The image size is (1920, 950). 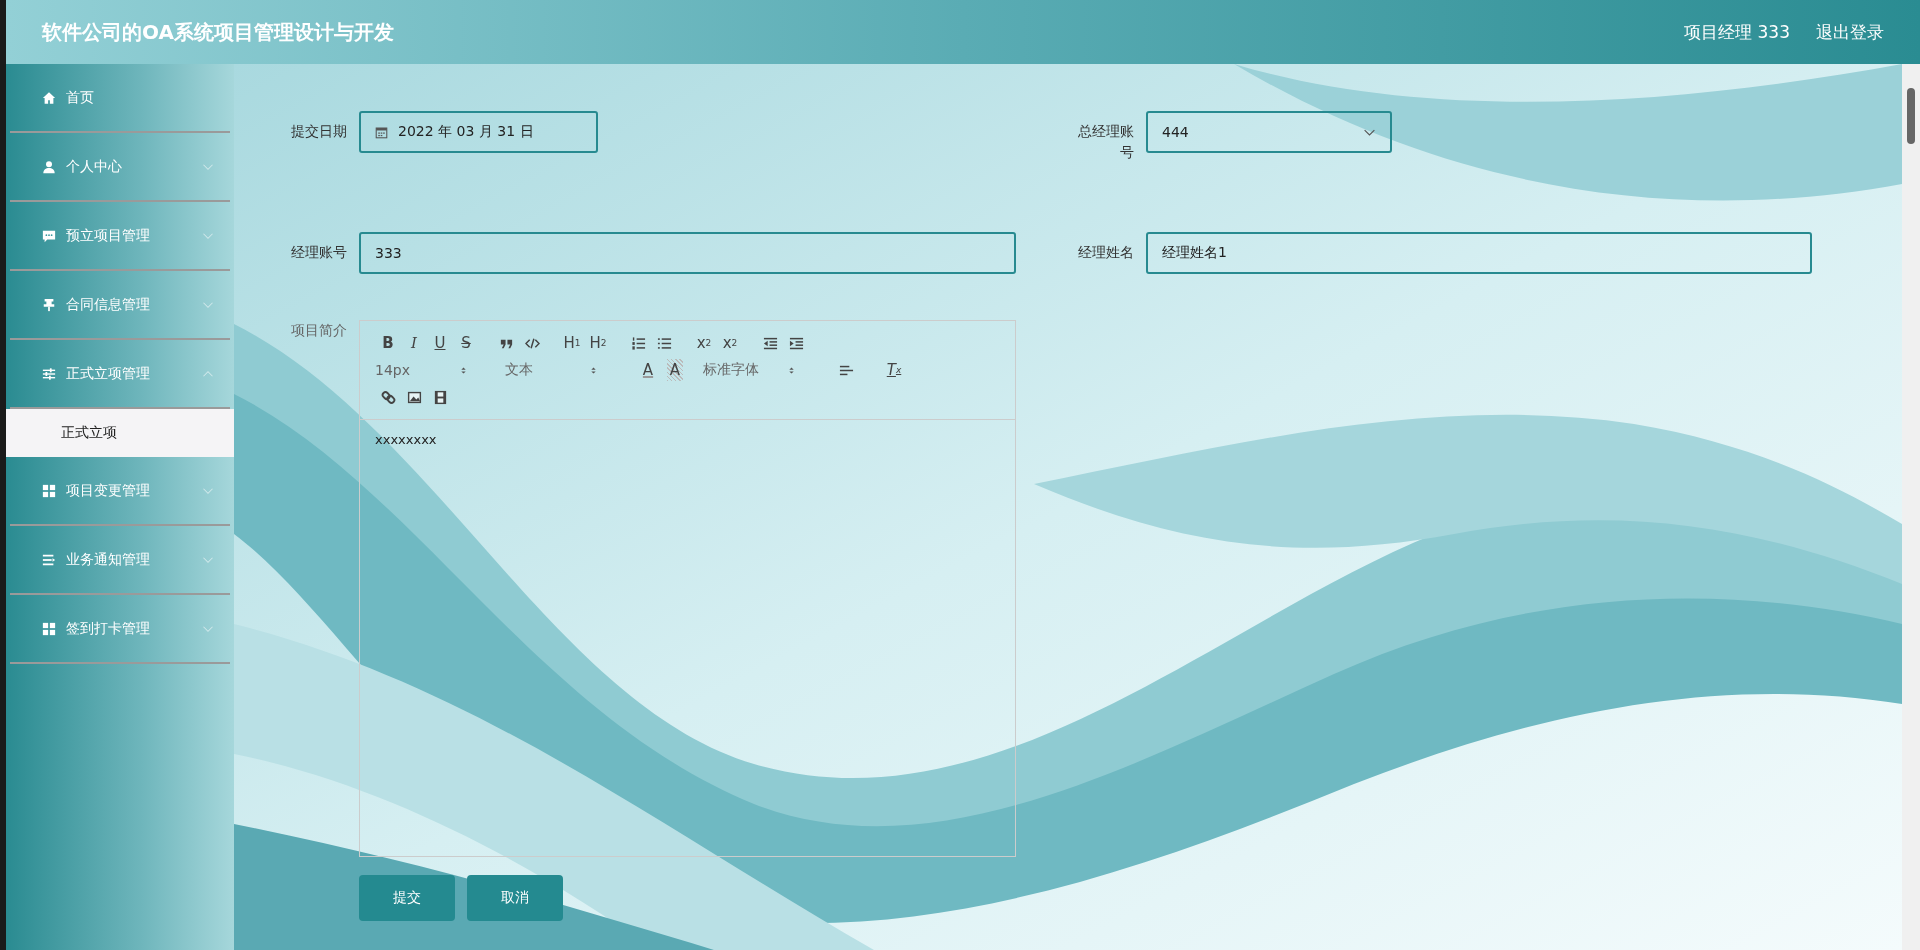 What do you see at coordinates (381, 132) in the screenshot?
I see `calendar-icon` at bounding box center [381, 132].